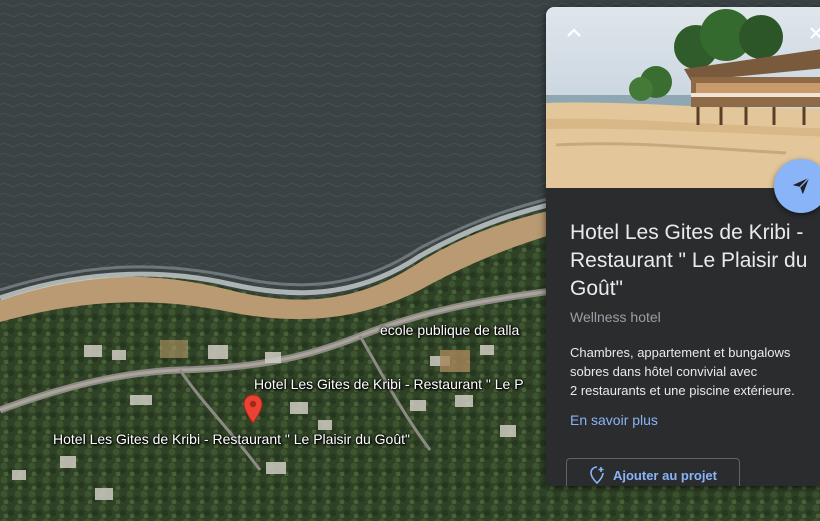 This screenshot has width=820, height=521. I want to click on map-label-school: ecole publique de talla, so click(449, 330).